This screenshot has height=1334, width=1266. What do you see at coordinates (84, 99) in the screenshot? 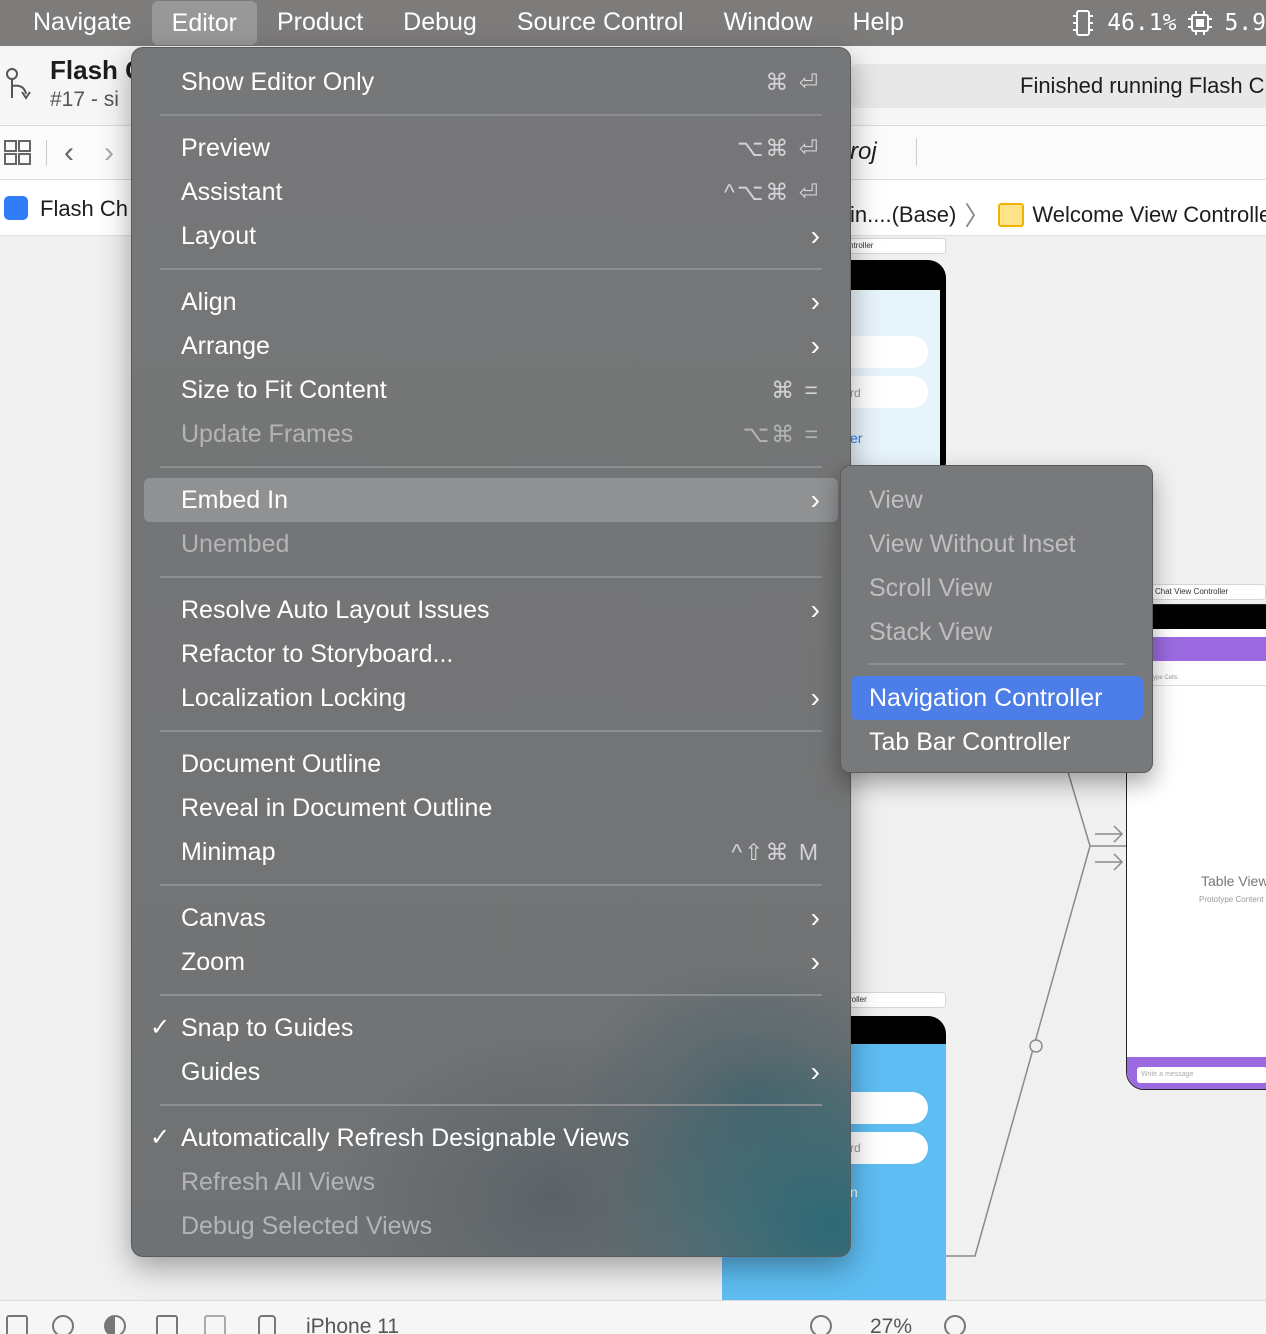
I see `project-build: #17 - si` at bounding box center [84, 99].